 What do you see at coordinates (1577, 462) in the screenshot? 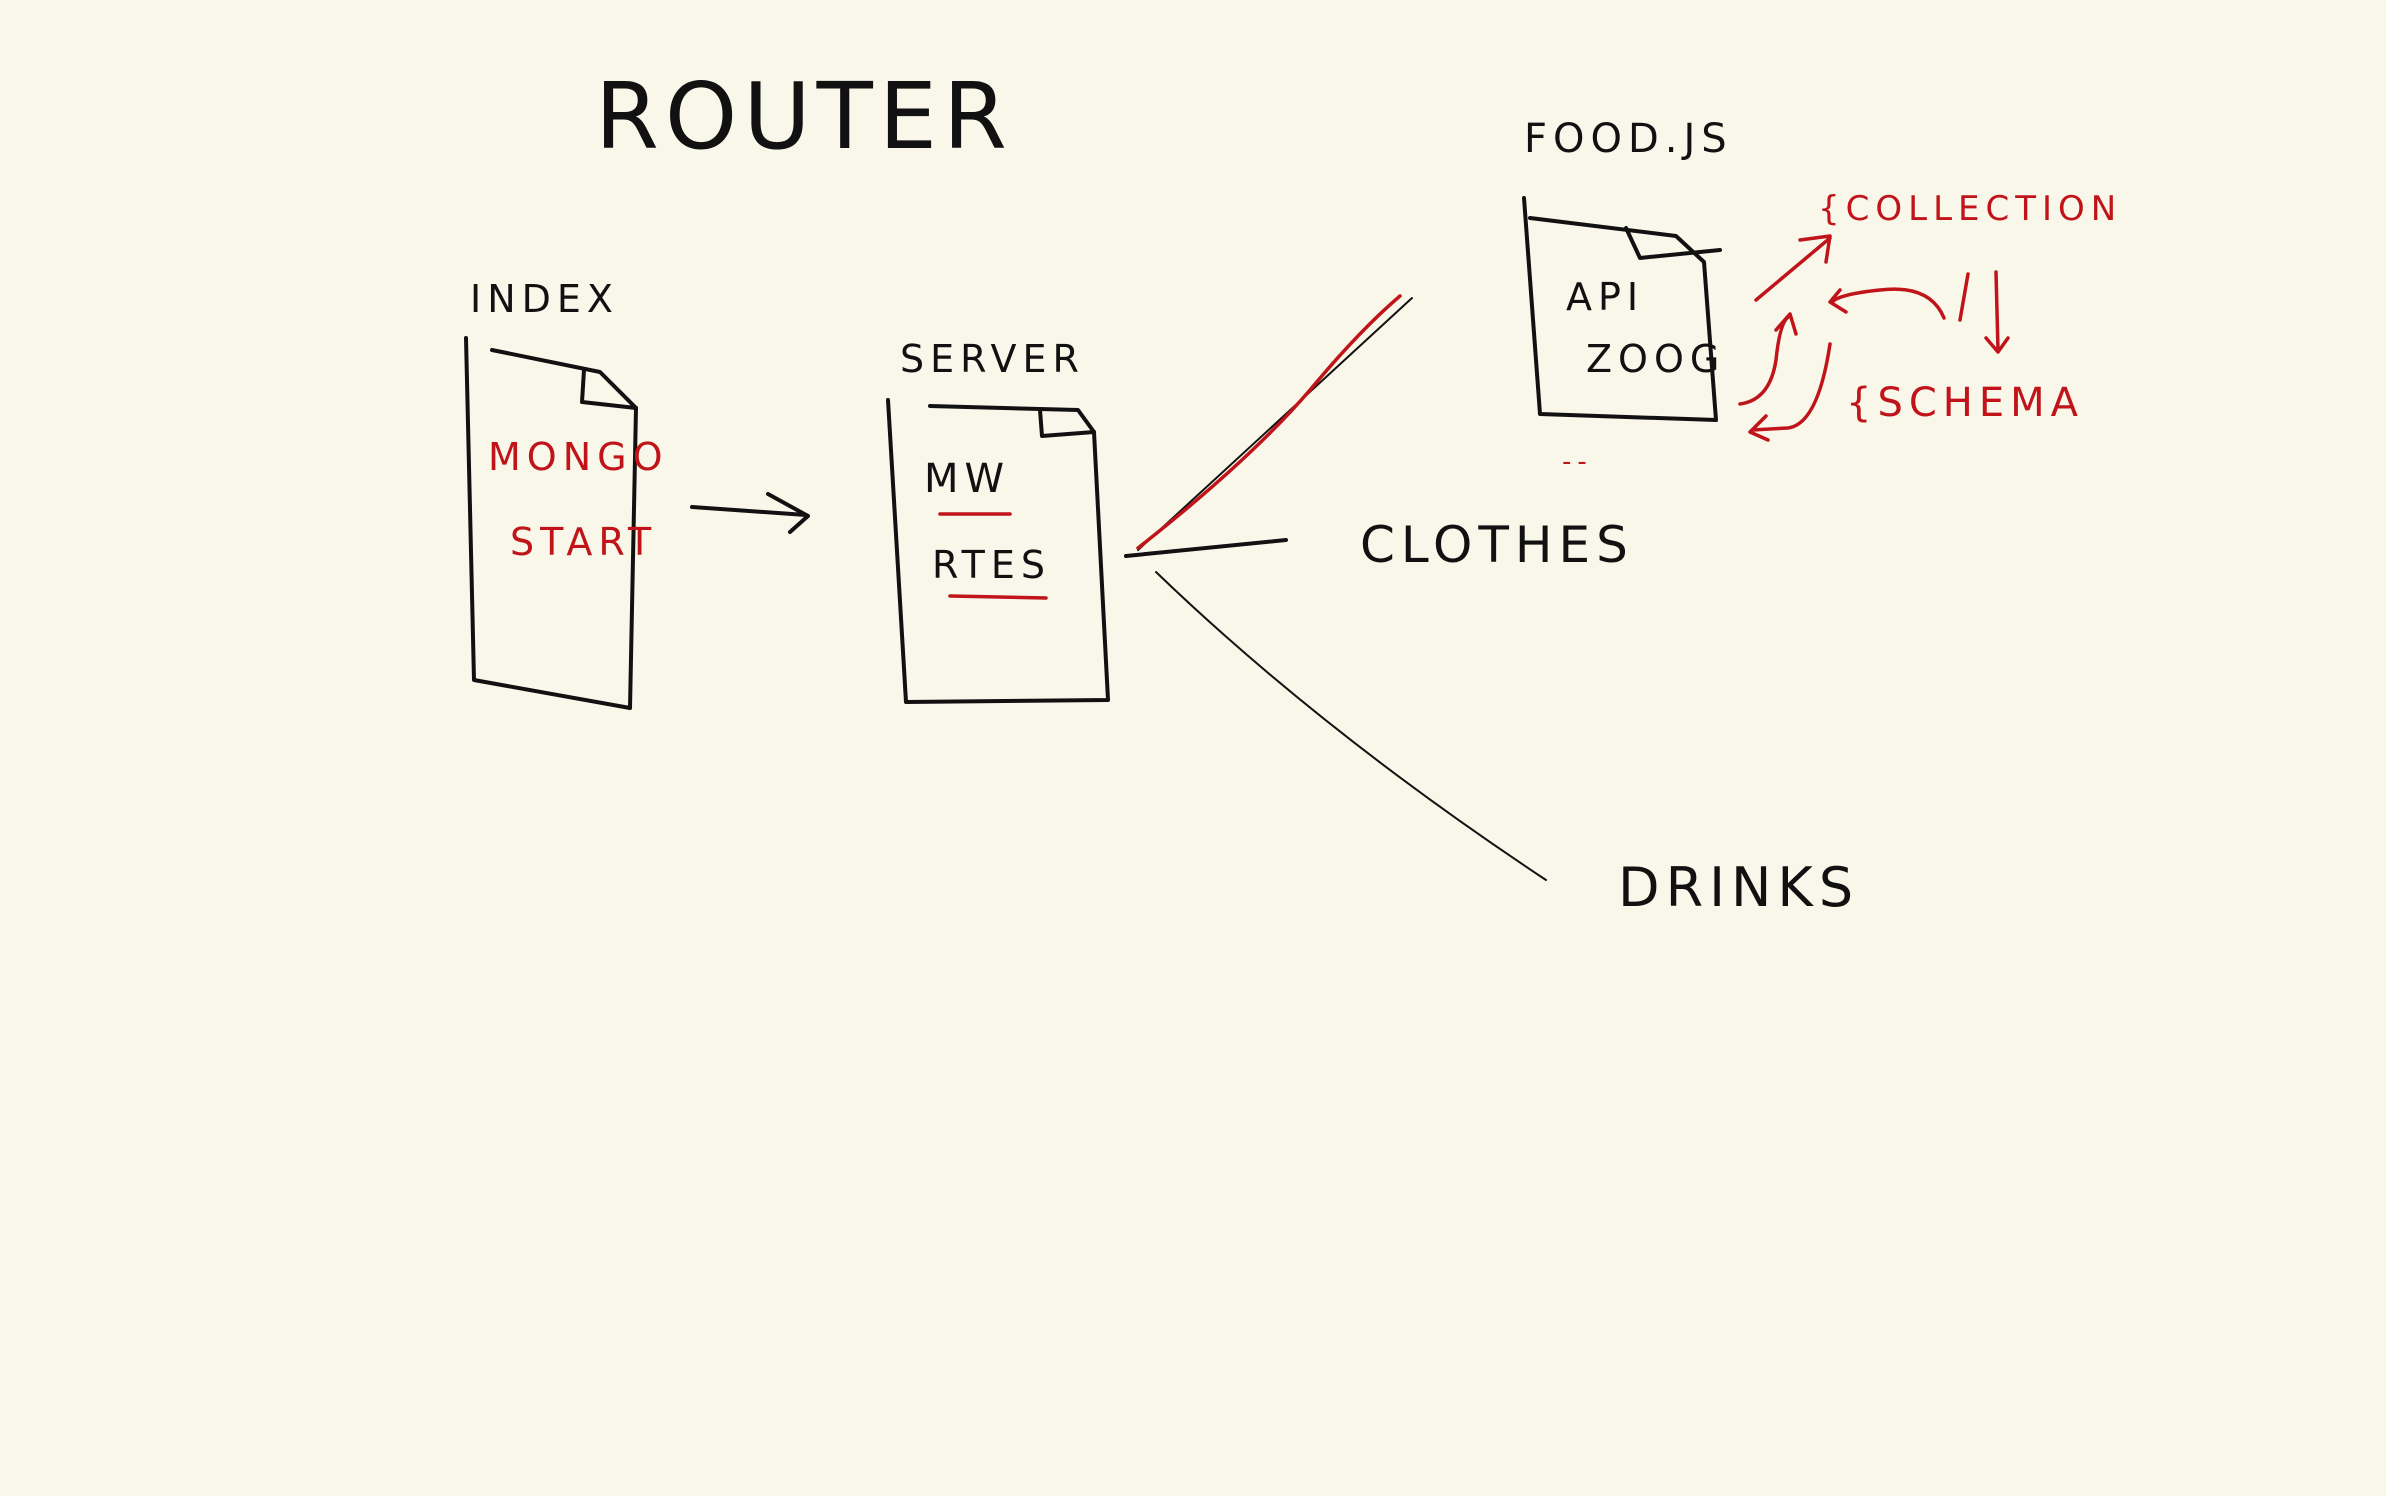
I see `food-file-note: --` at bounding box center [1577, 462].